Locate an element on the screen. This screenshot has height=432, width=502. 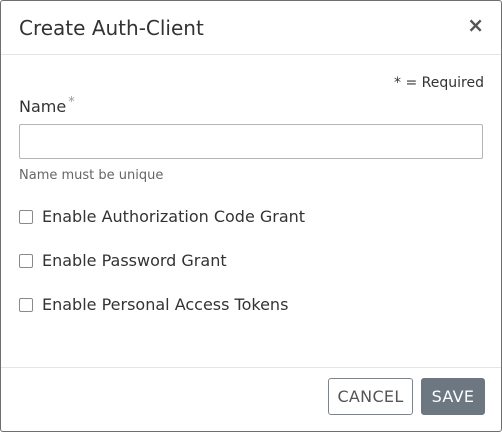
name-label: Name * is located at coordinates (47, 105).